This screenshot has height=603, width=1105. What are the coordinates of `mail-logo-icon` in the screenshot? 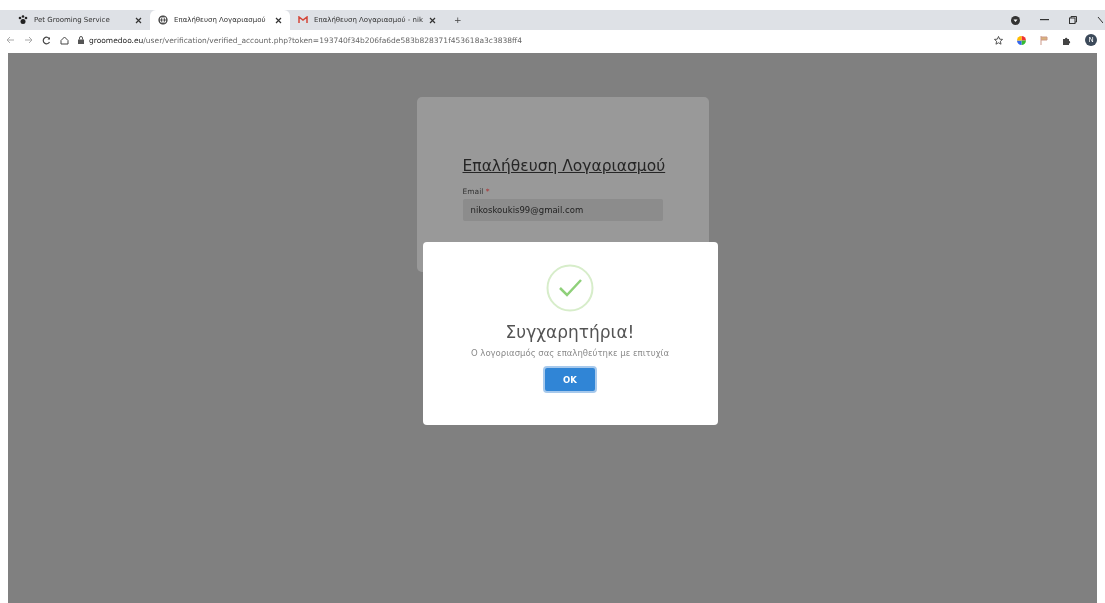 It's located at (303, 20).